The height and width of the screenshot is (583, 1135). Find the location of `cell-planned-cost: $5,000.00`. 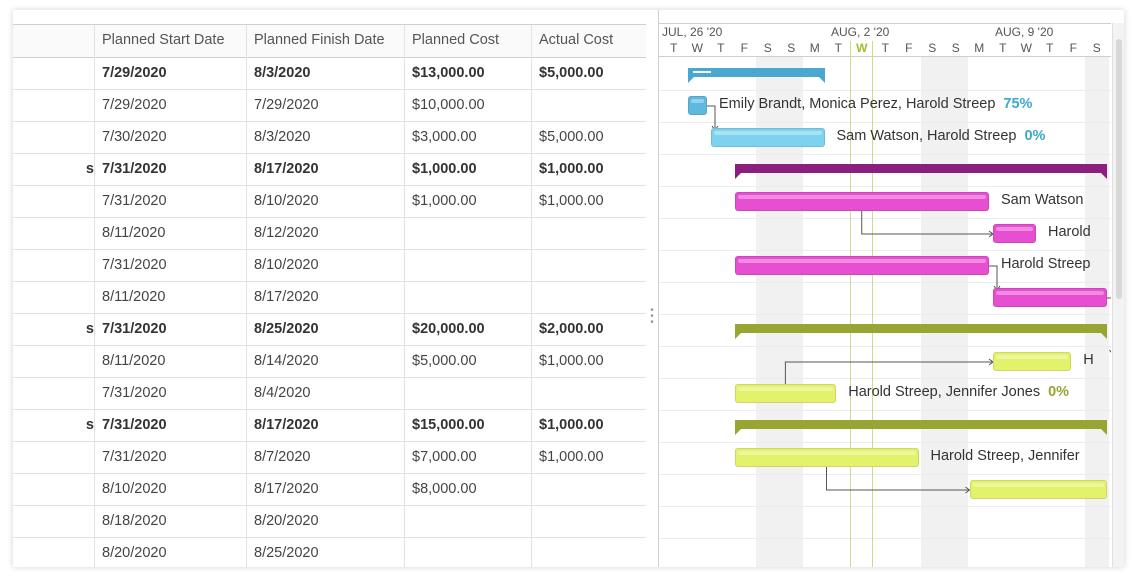

cell-planned-cost: $5,000.00 is located at coordinates (468, 361).